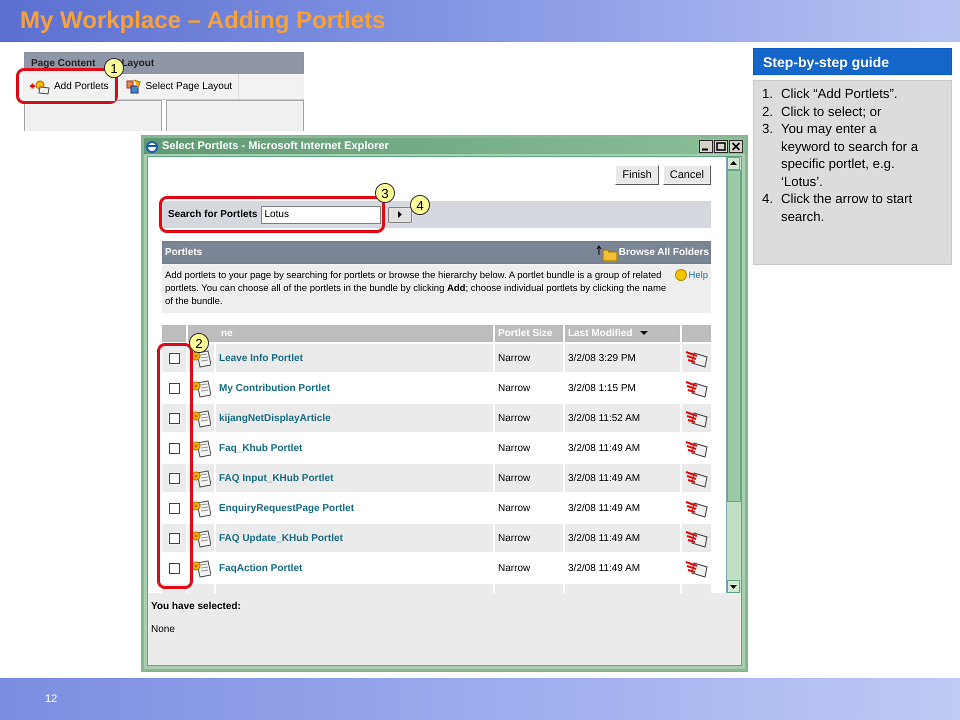 The image size is (960, 720). Describe the element at coordinates (260, 448) in the screenshot. I see `portlet-name-link: Faq_Khub Portlet` at that location.